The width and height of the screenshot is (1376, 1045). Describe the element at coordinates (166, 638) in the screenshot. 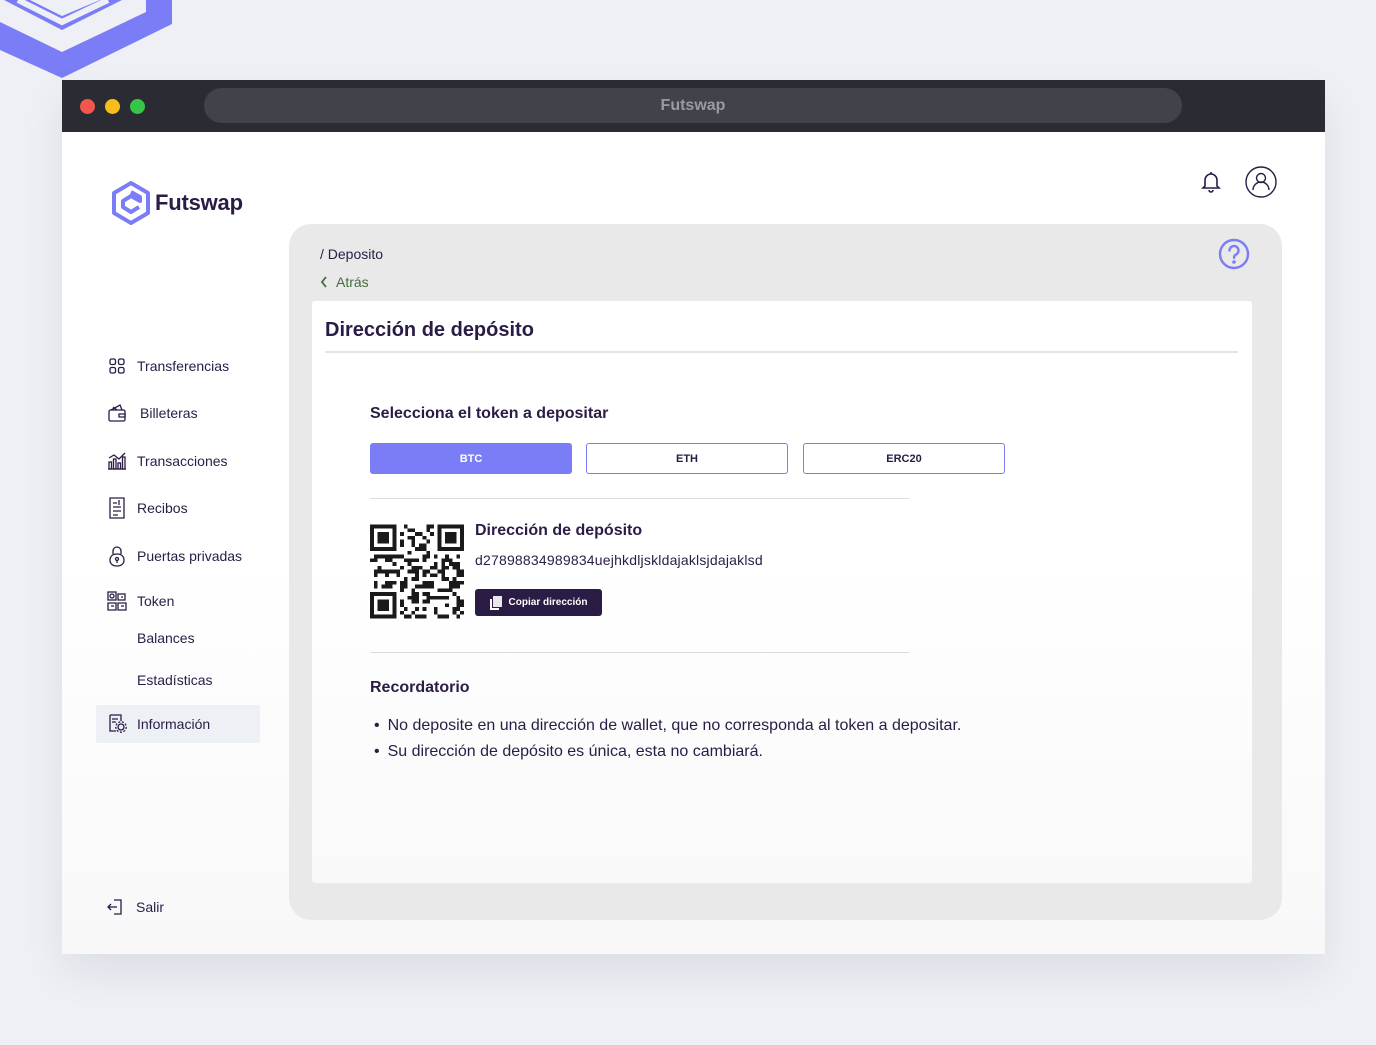

I see `sidebar-item-label: Balances` at that location.